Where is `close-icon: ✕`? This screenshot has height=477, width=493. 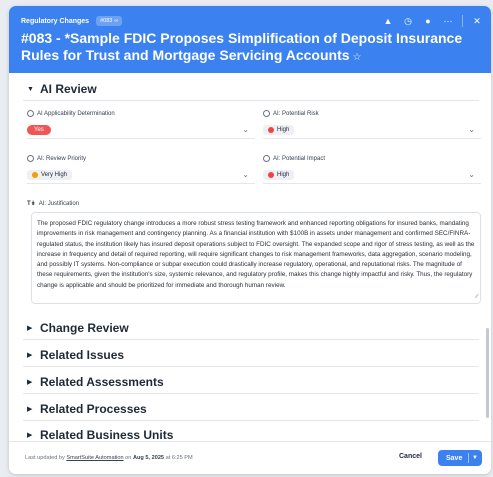
close-icon: ✕ is located at coordinates (477, 21).